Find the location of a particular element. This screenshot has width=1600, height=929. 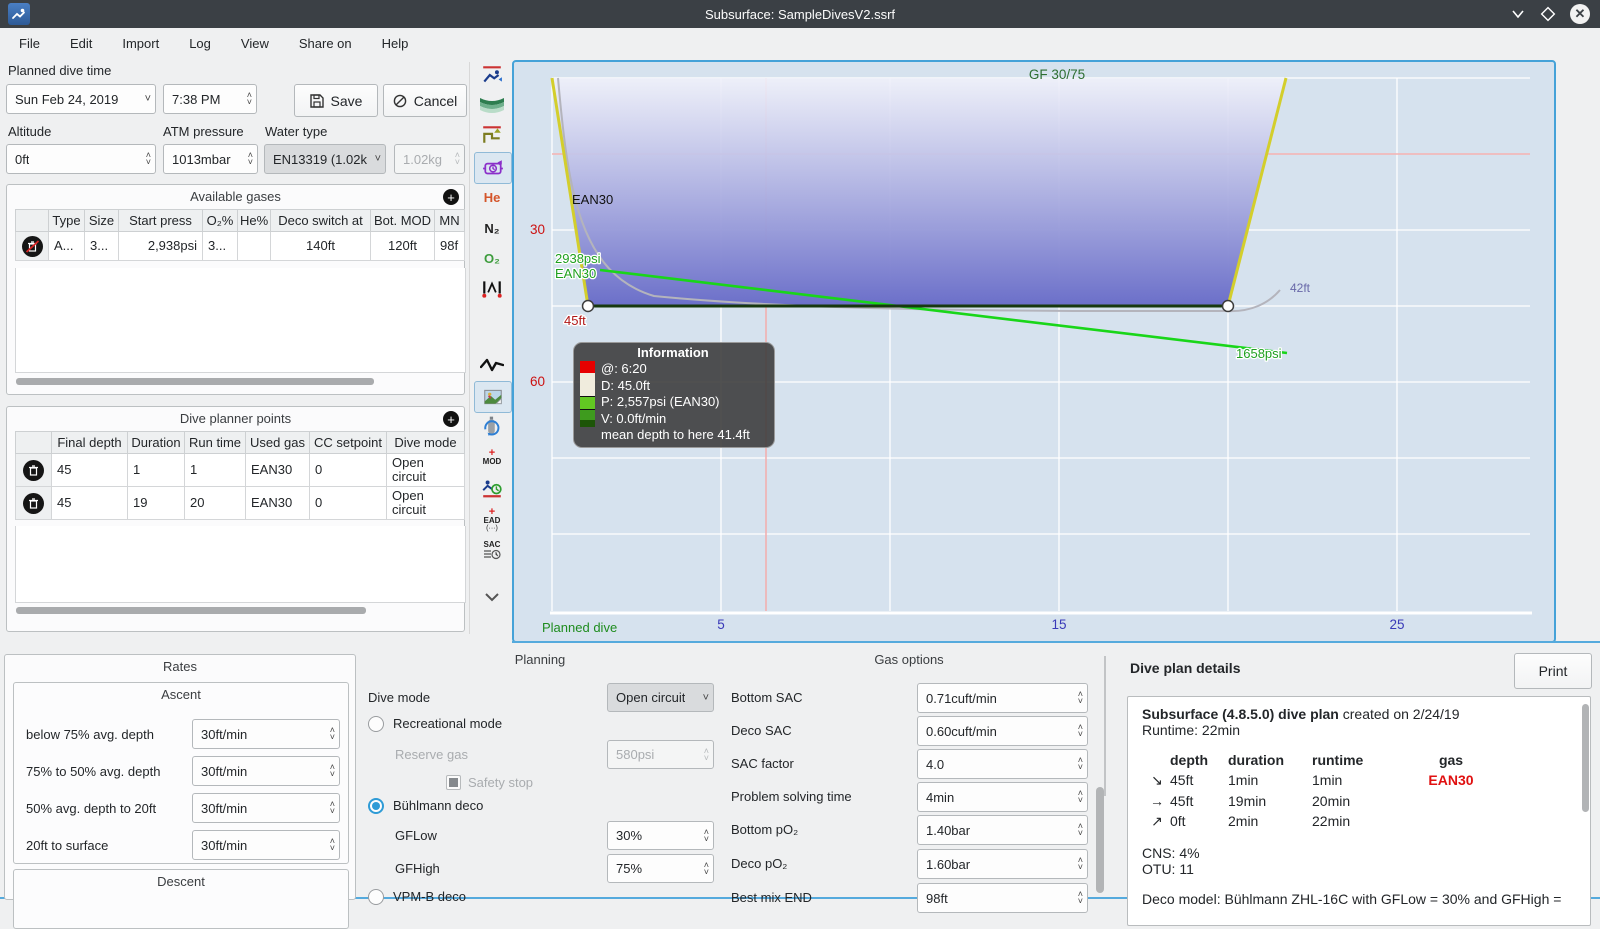

add-point-button: + is located at coordinates (451, 419).